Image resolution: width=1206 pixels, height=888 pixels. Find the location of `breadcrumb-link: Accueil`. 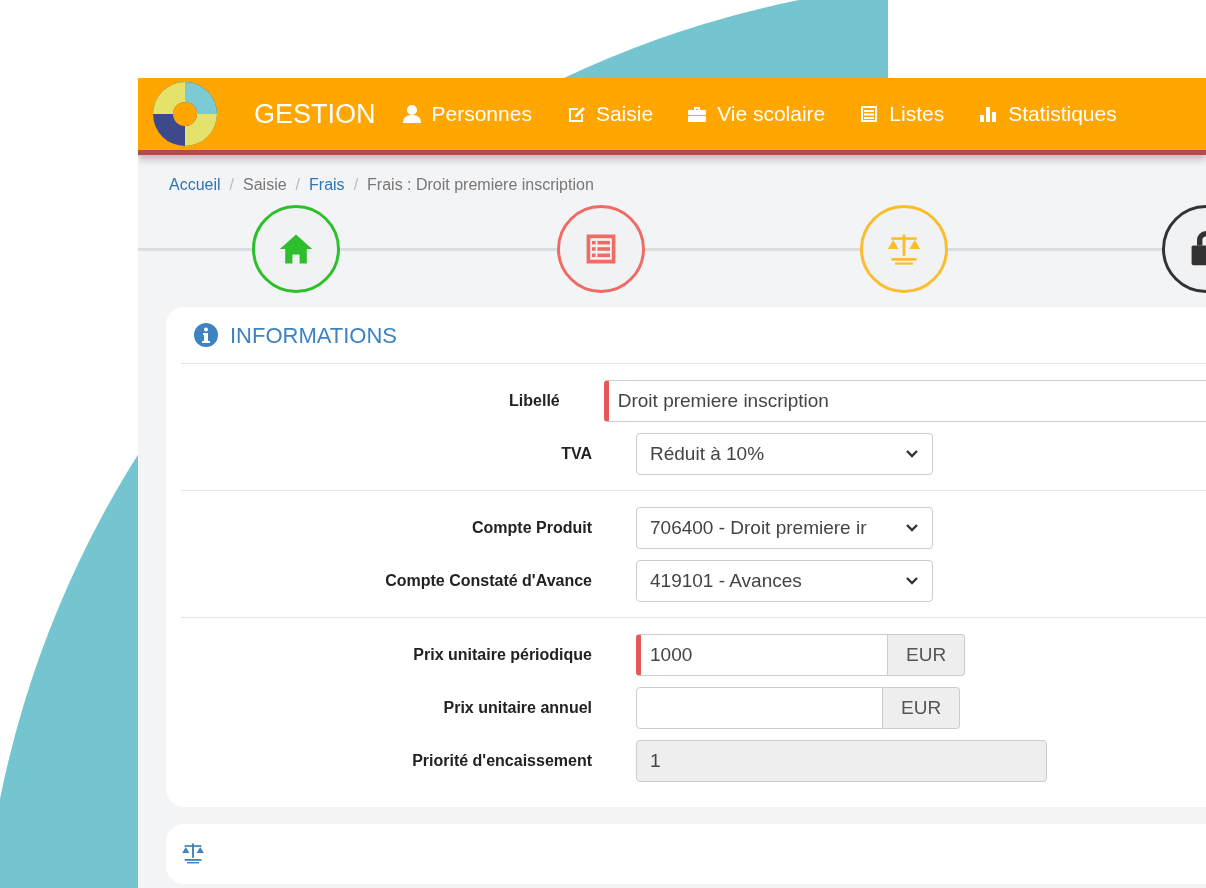

breadcrumb-link: Accueil is located at coordinates (195, 184).